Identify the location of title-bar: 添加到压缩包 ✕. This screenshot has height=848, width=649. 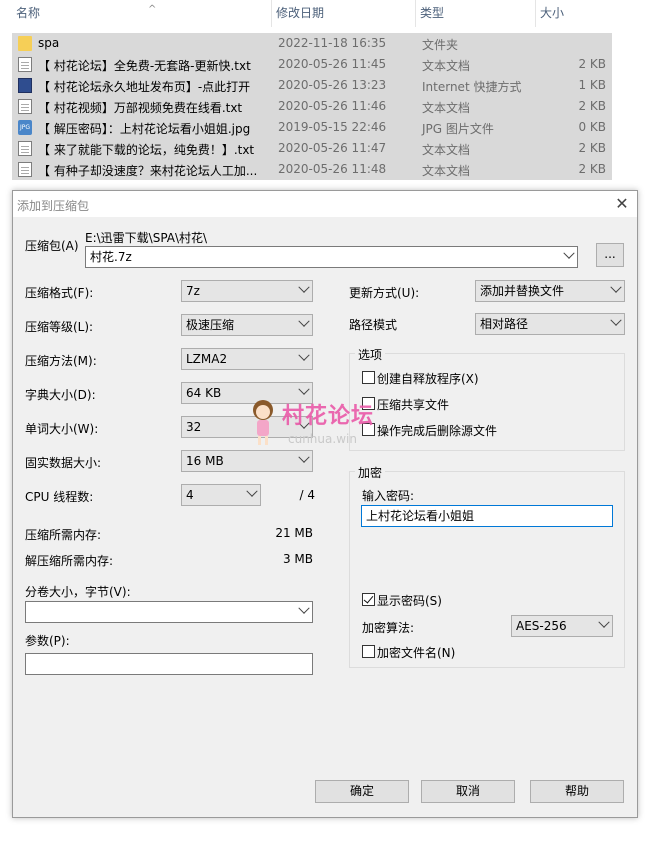
(325, 204).